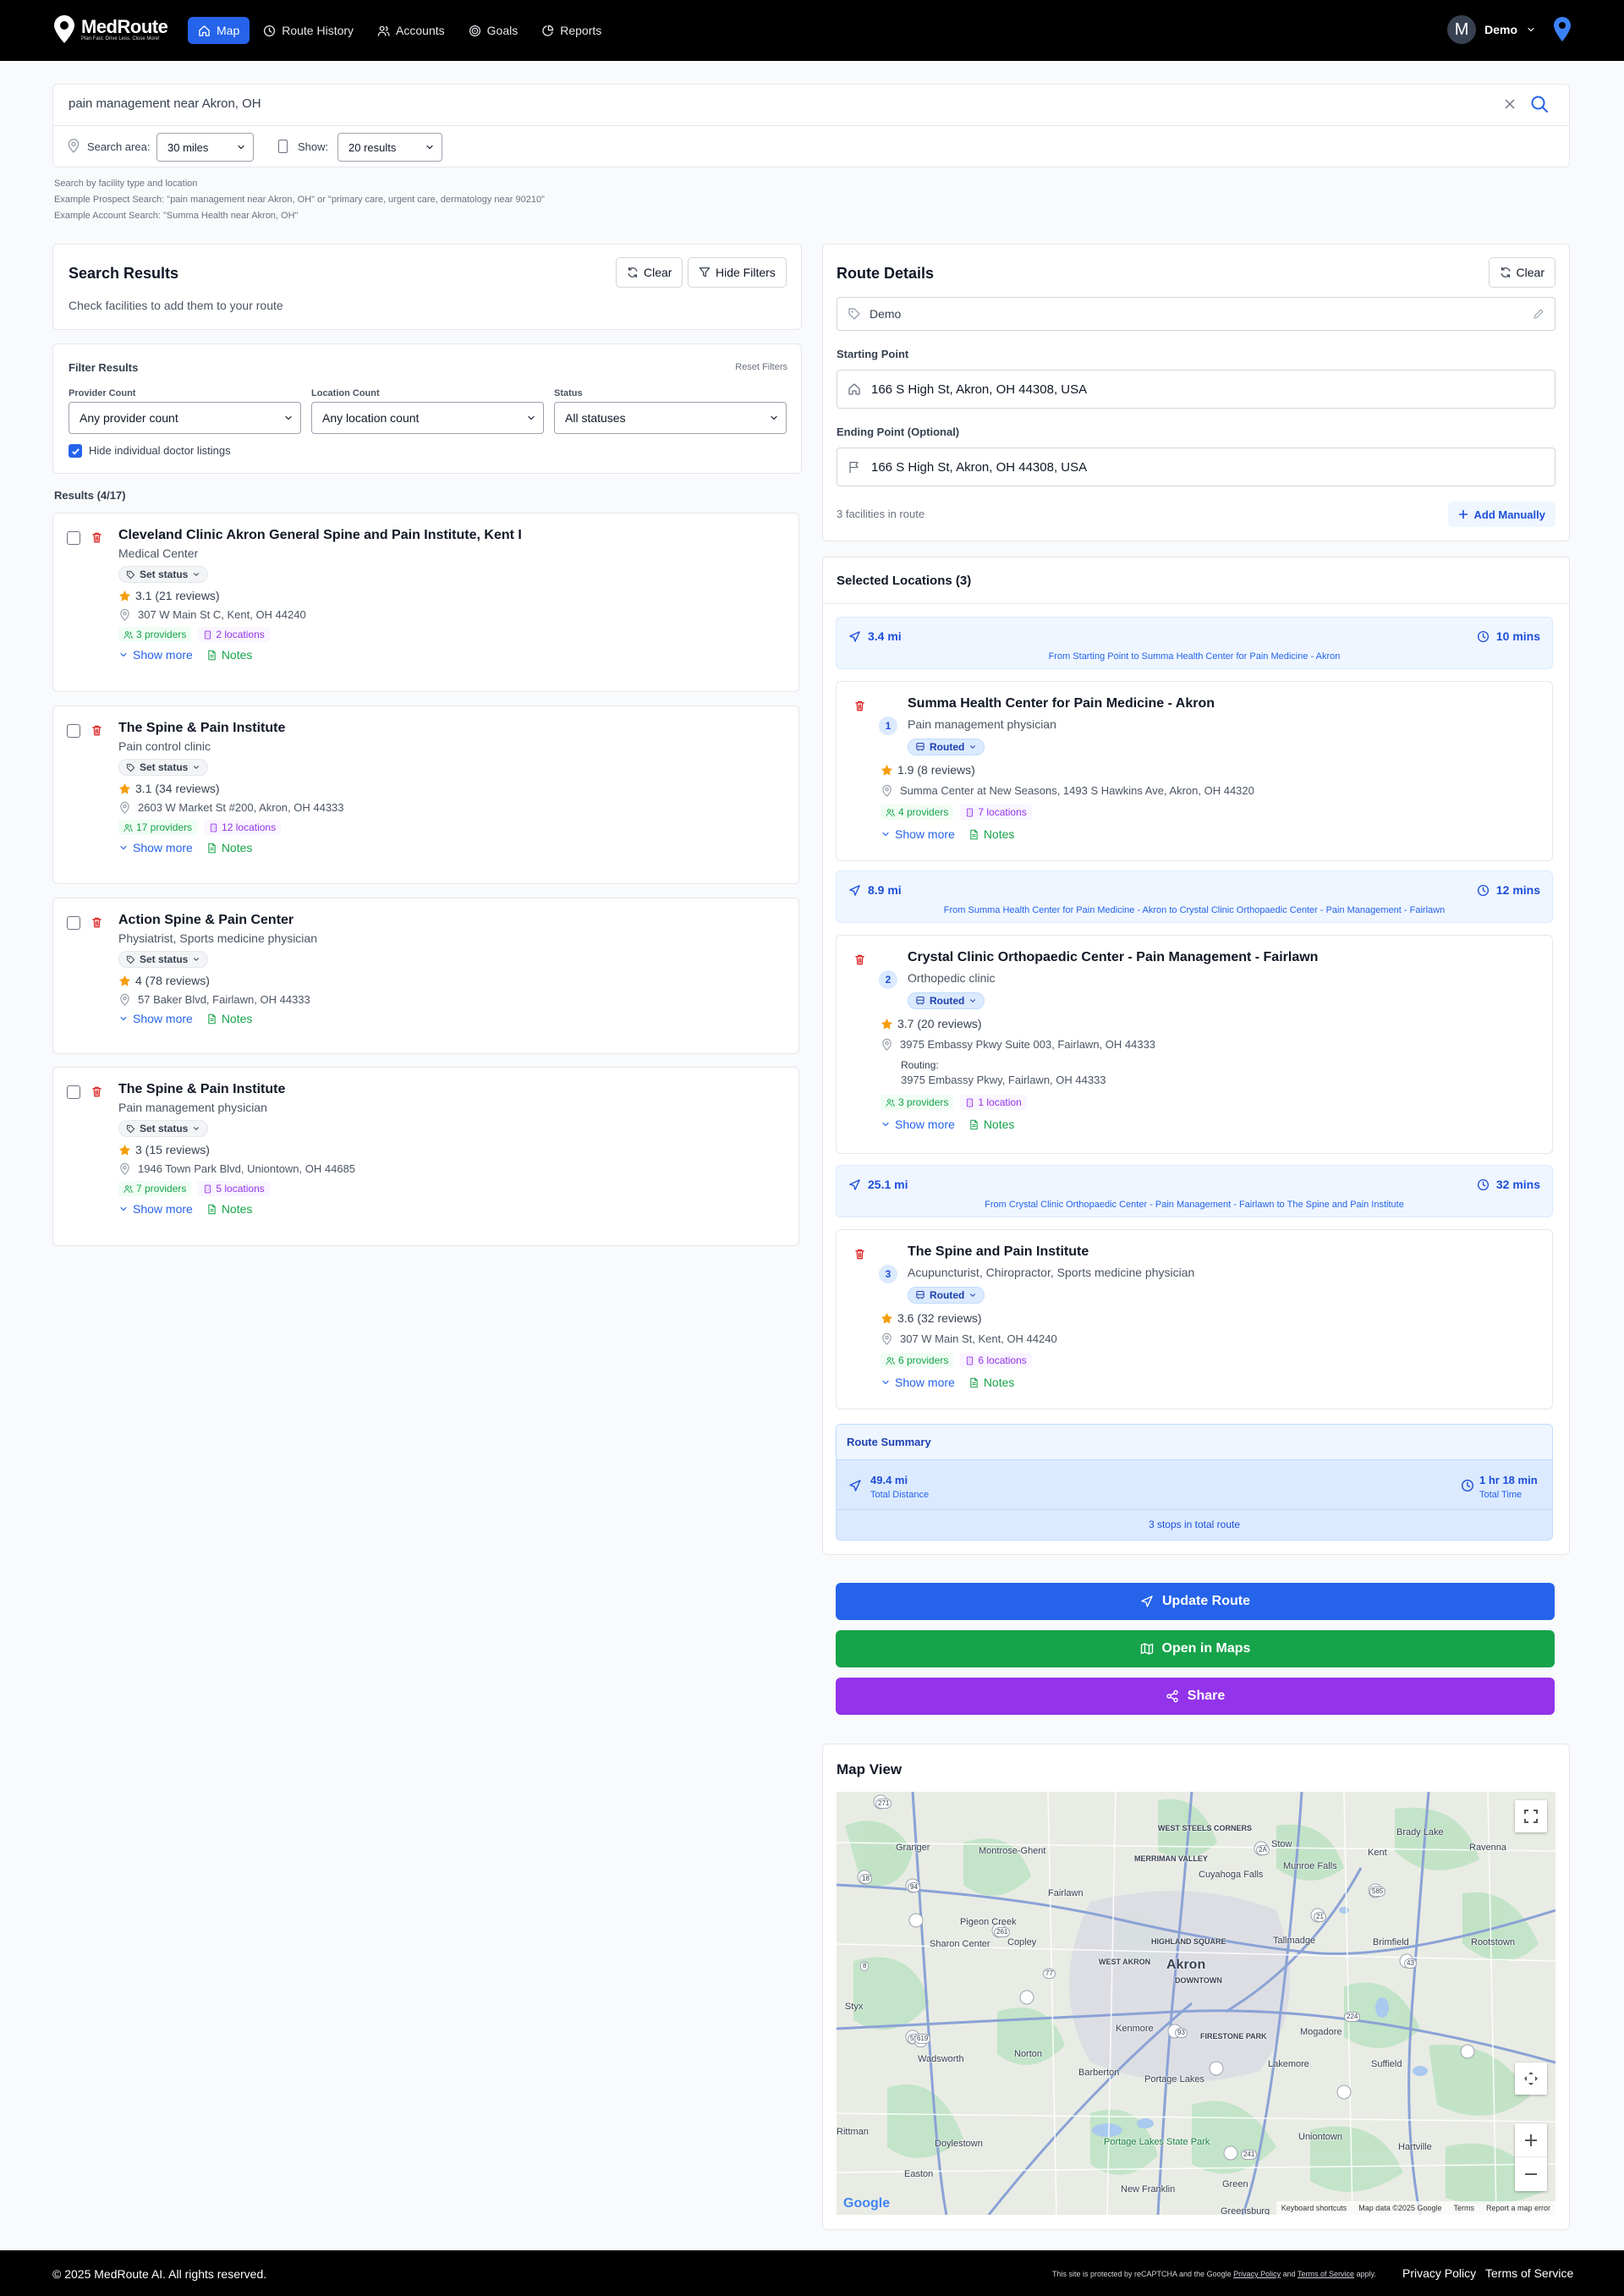  What do you see at coordinates (649, 272) in the screenshot?
I see `clear-results-button: Clear` at bounding box center [649, 272].